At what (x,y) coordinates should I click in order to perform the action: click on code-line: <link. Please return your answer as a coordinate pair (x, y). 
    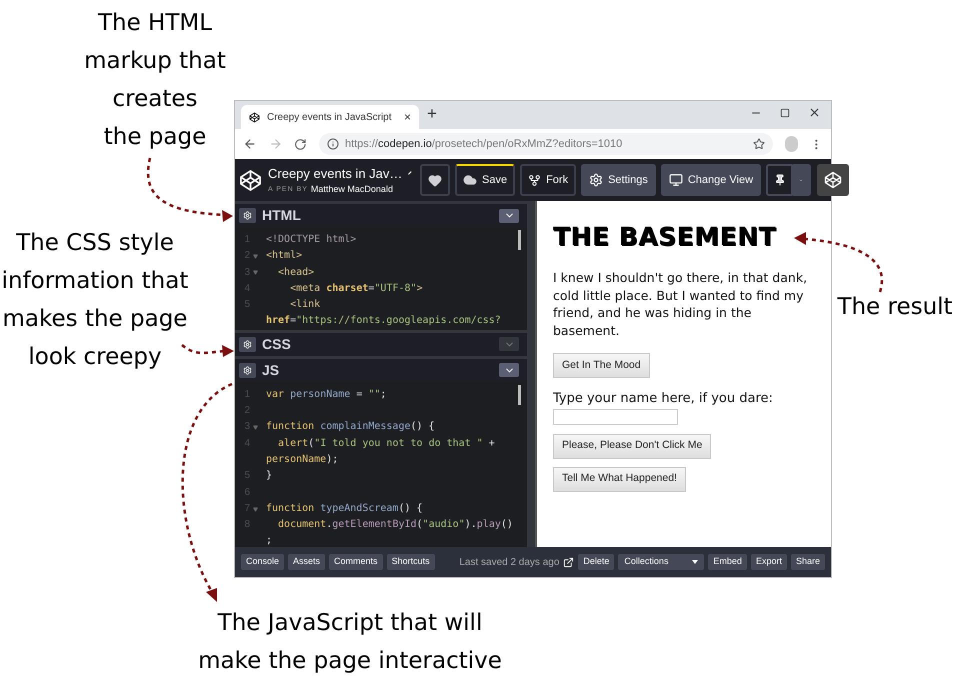
    Looking at the image, I should click on (304, 305).